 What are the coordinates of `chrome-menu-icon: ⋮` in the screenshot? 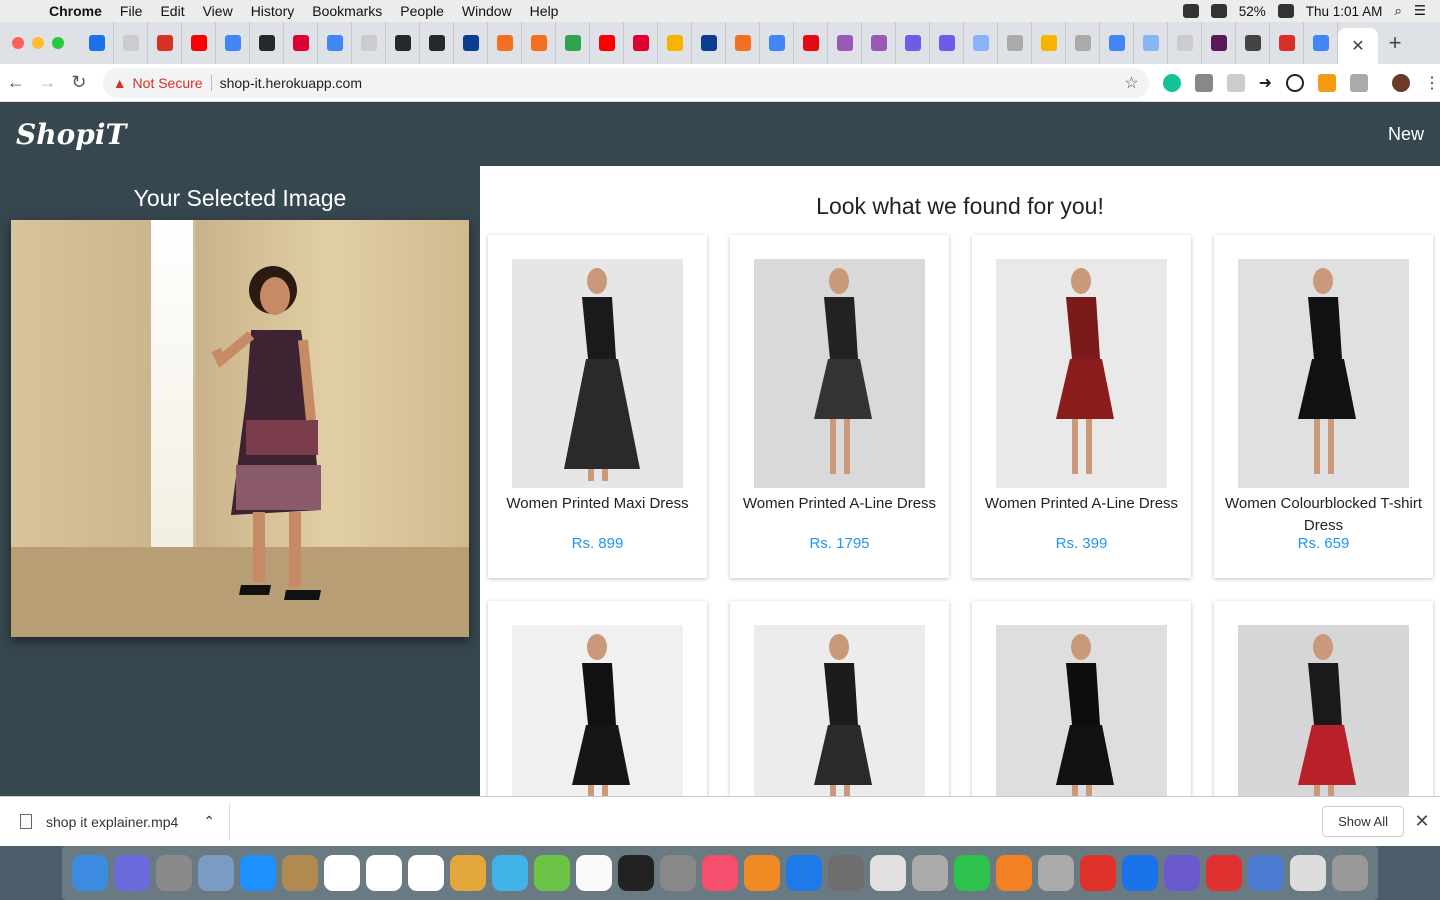 It's located at (1432, 83).